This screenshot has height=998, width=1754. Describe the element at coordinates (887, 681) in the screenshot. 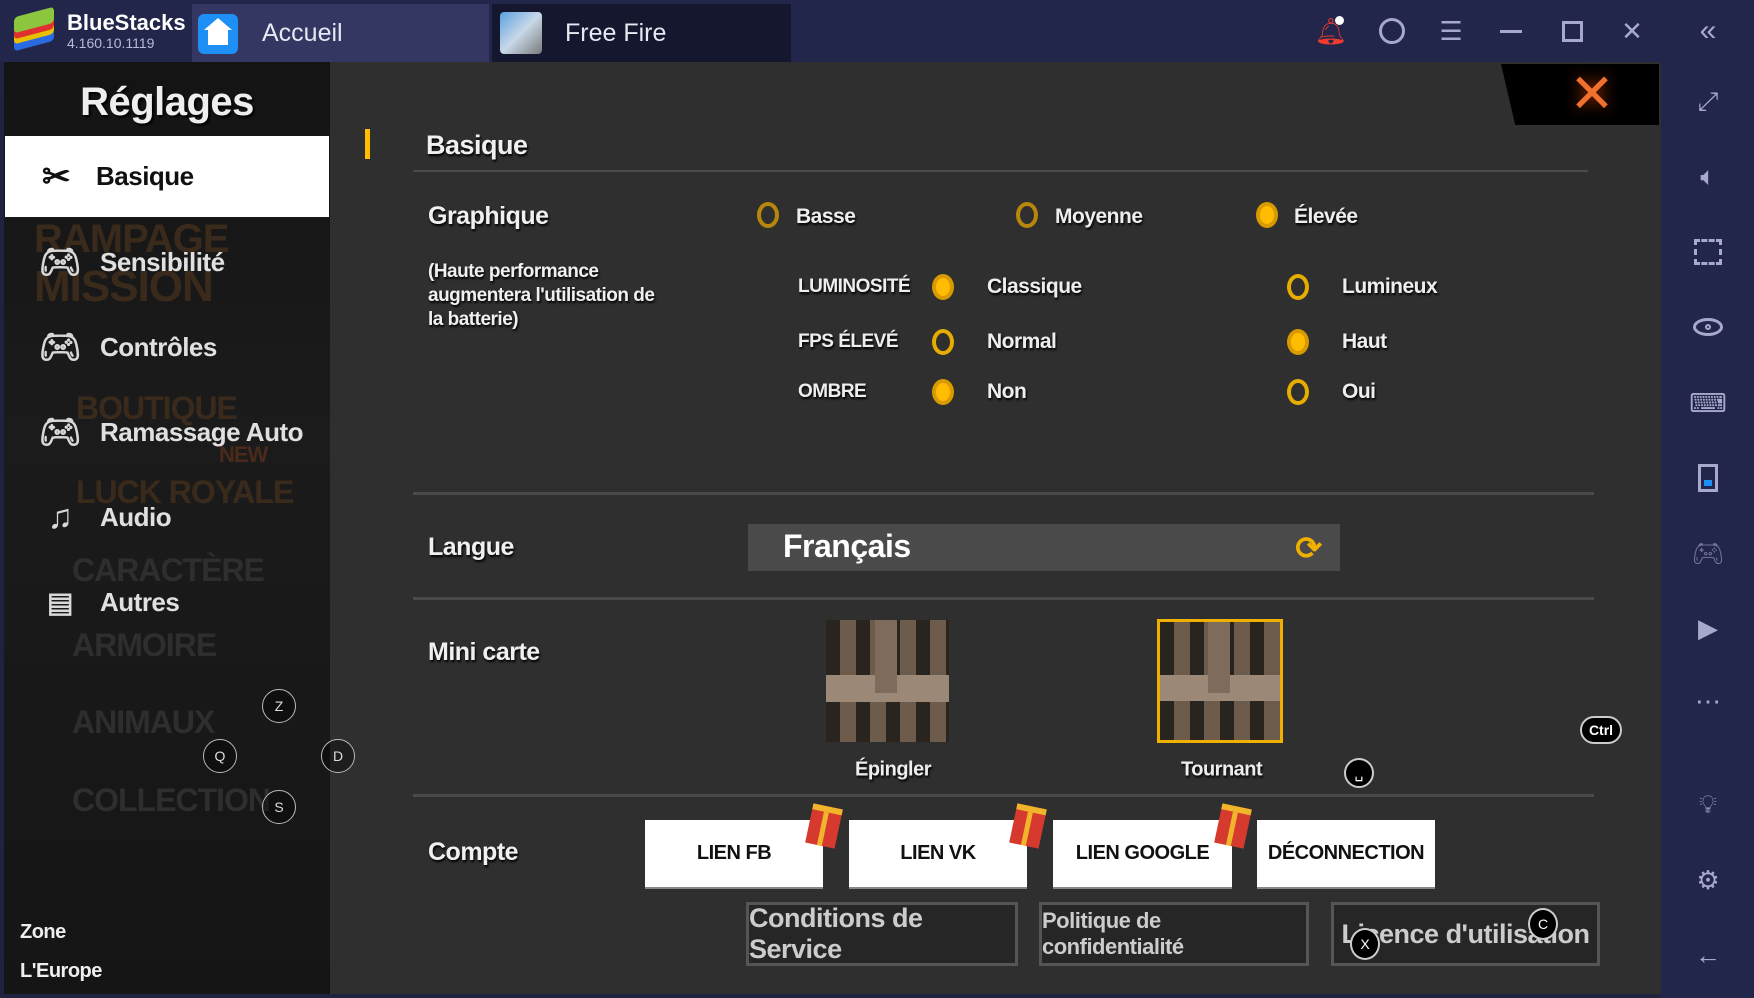

I see `minimap-pinned-option` at that location.